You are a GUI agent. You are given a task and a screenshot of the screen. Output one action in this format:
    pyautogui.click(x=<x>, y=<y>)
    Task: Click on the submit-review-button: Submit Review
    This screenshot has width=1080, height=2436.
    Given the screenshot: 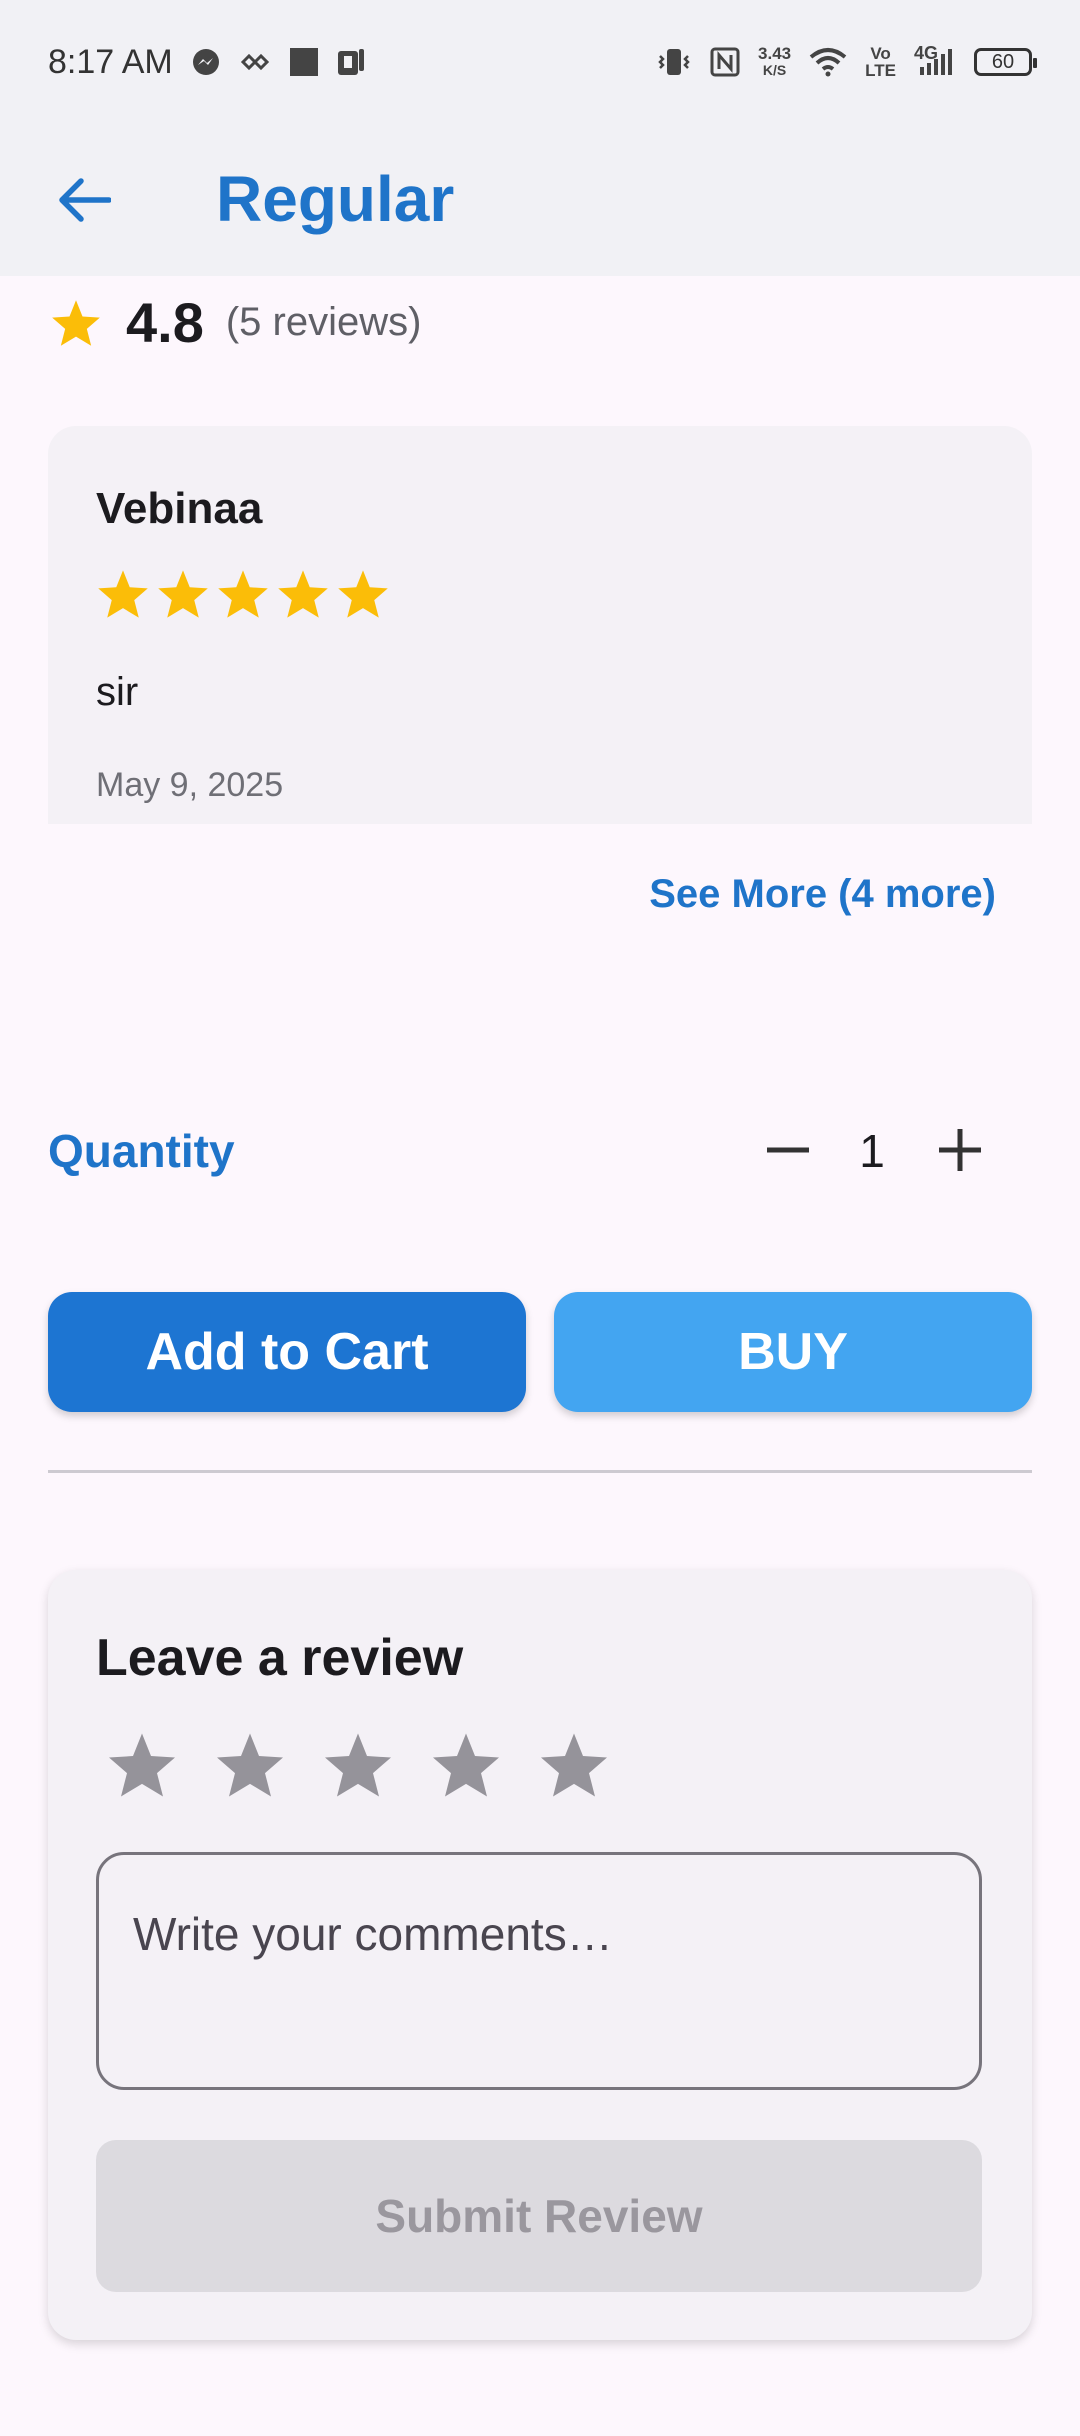 What is the action you would take?
    pyautogui.click(x=539, y=2216)
    